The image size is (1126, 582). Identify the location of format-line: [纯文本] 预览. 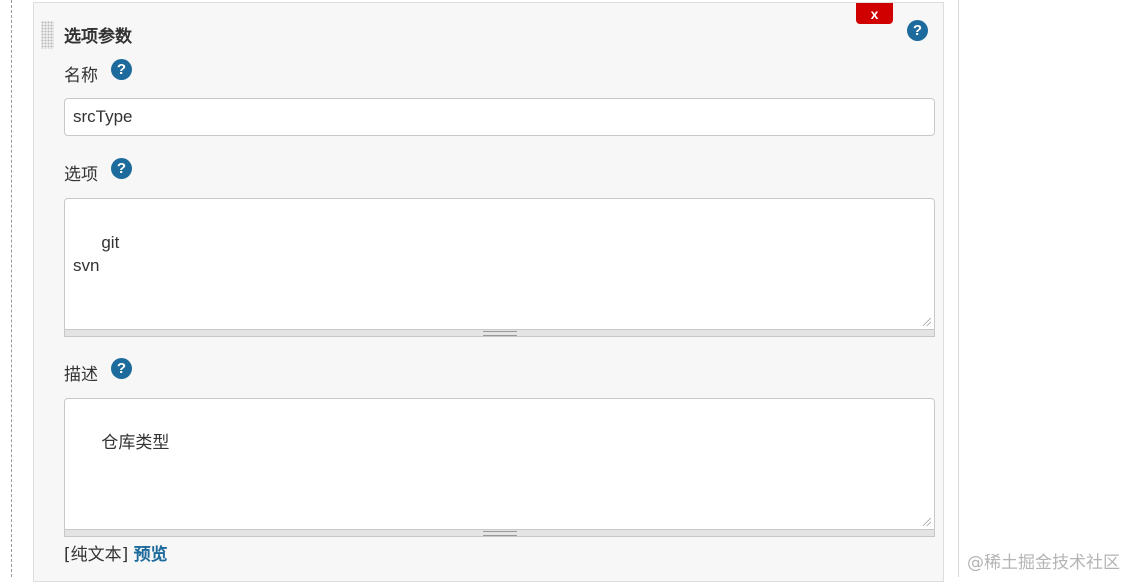
(116, 552).